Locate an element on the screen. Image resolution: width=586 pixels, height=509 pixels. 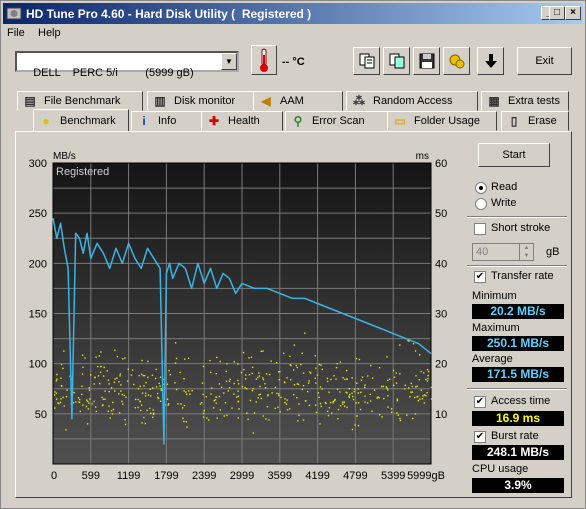
write-radio is located at coordinates (481, 204).